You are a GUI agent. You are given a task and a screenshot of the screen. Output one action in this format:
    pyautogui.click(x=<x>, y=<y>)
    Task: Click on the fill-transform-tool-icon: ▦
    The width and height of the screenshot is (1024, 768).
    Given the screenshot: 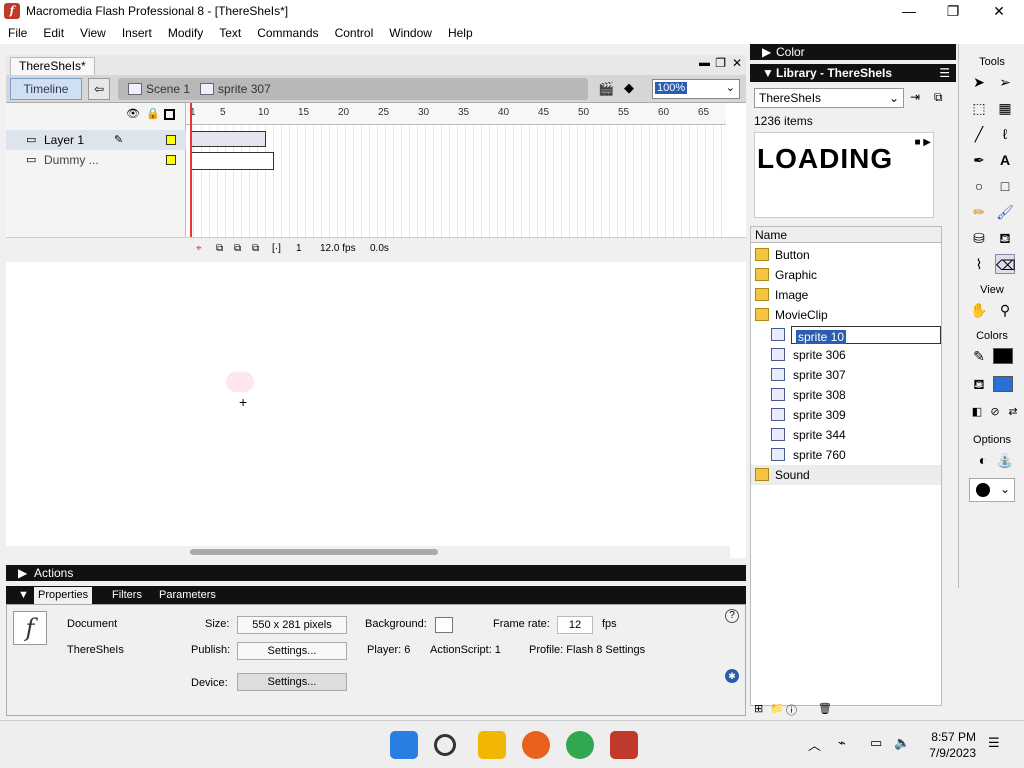 What is the action you would take?
    pyautogui.click(x=1005, y=108)
    